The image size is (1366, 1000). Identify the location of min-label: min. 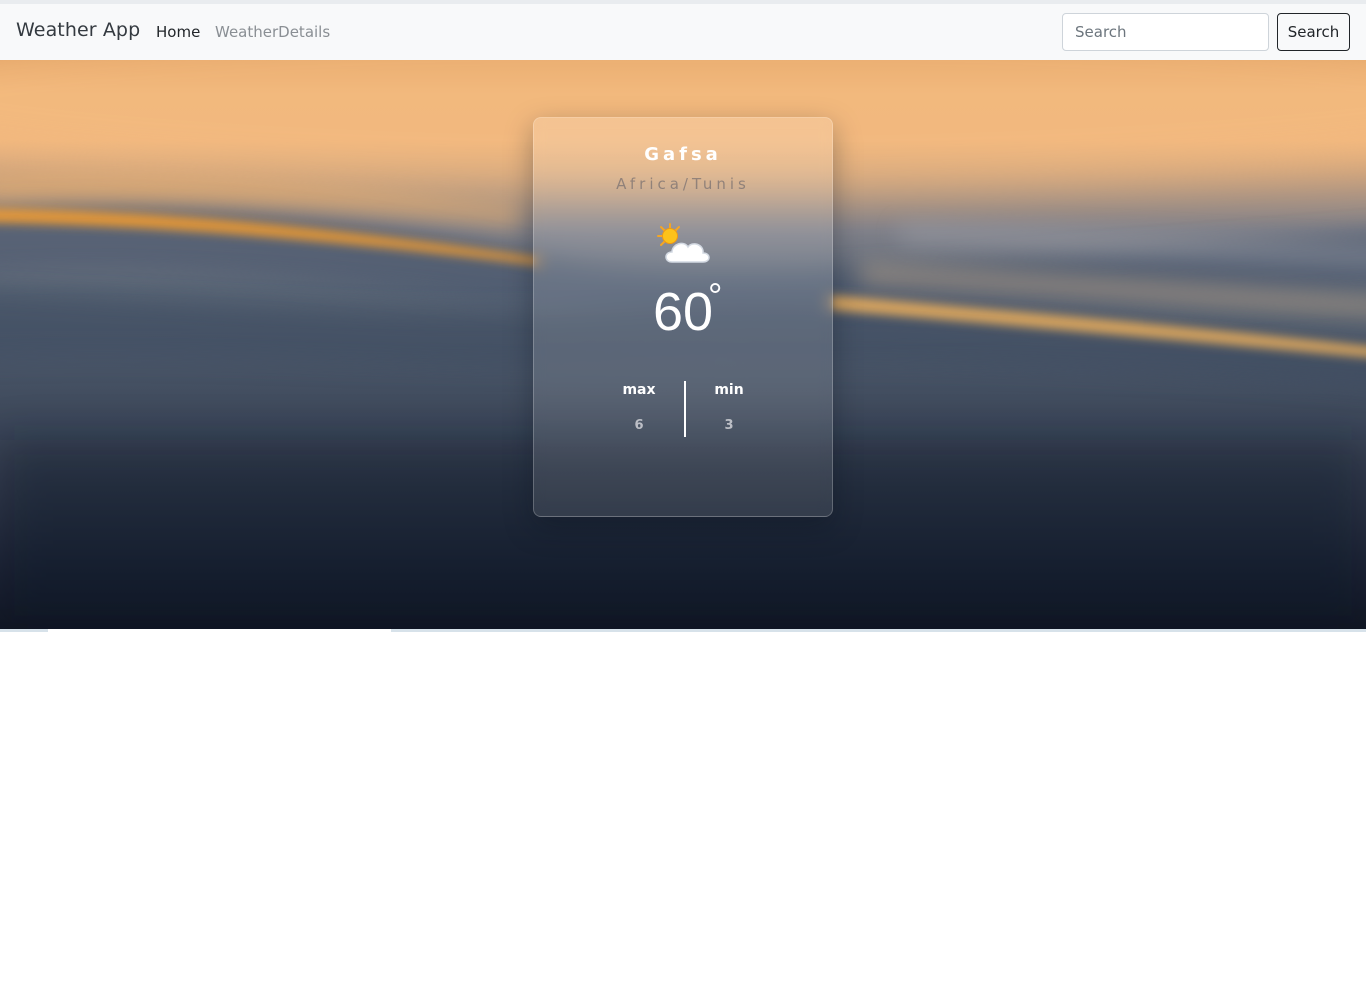
(729, 390).